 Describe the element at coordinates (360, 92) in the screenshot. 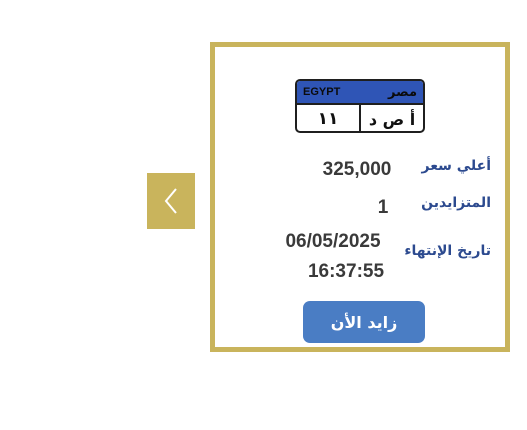

I see `plate-header: EGYPT مصر` at that location.